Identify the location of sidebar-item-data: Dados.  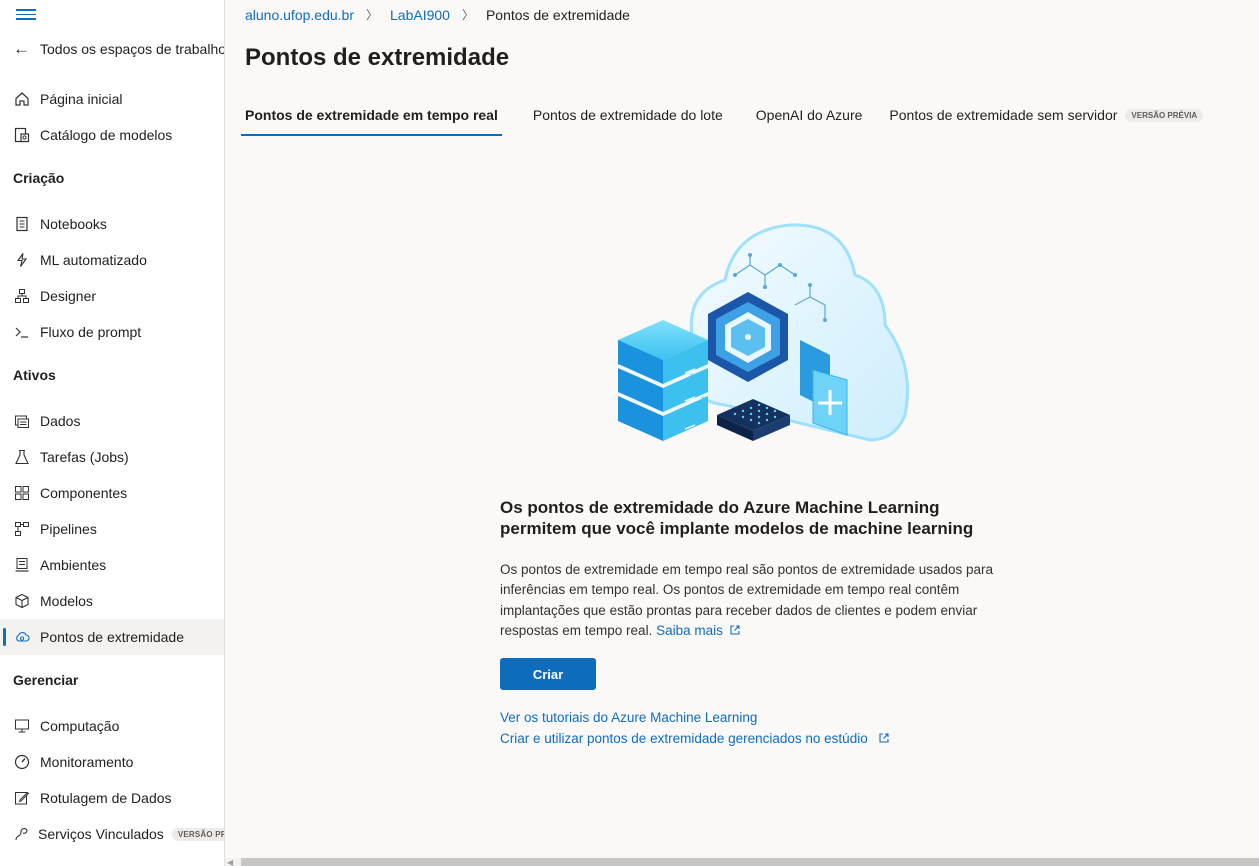
(112, 421).